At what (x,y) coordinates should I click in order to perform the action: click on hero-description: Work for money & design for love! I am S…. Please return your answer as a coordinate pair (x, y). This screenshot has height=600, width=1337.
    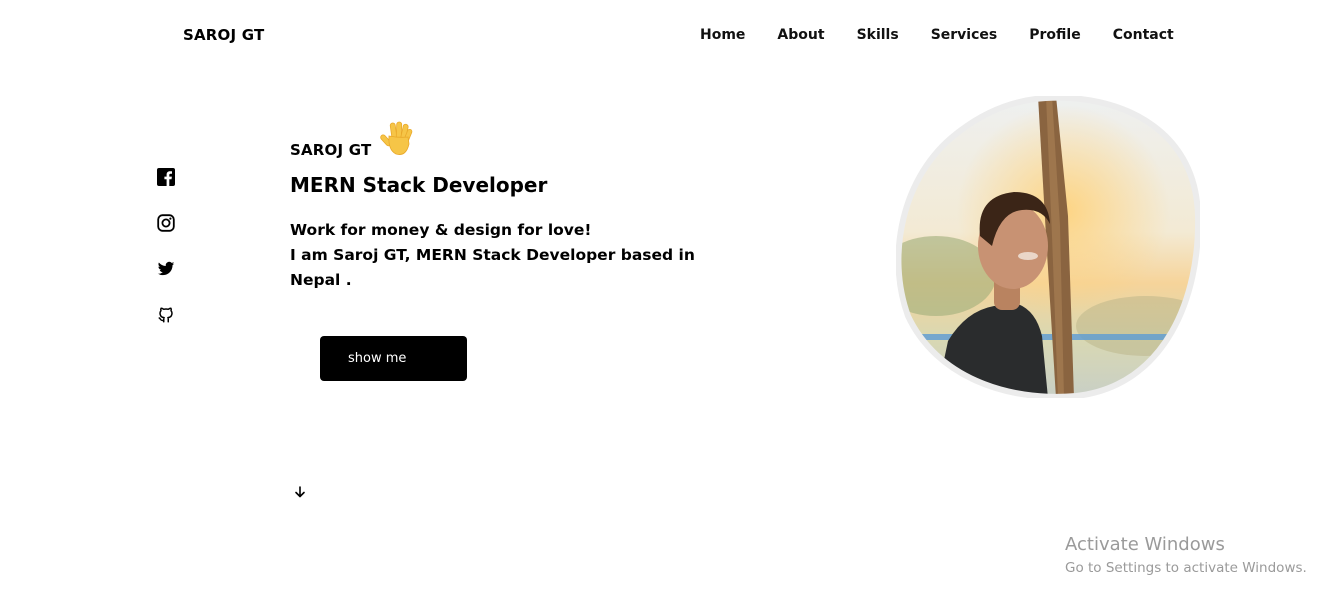
    Looking at the image, I should click on (492, 255).